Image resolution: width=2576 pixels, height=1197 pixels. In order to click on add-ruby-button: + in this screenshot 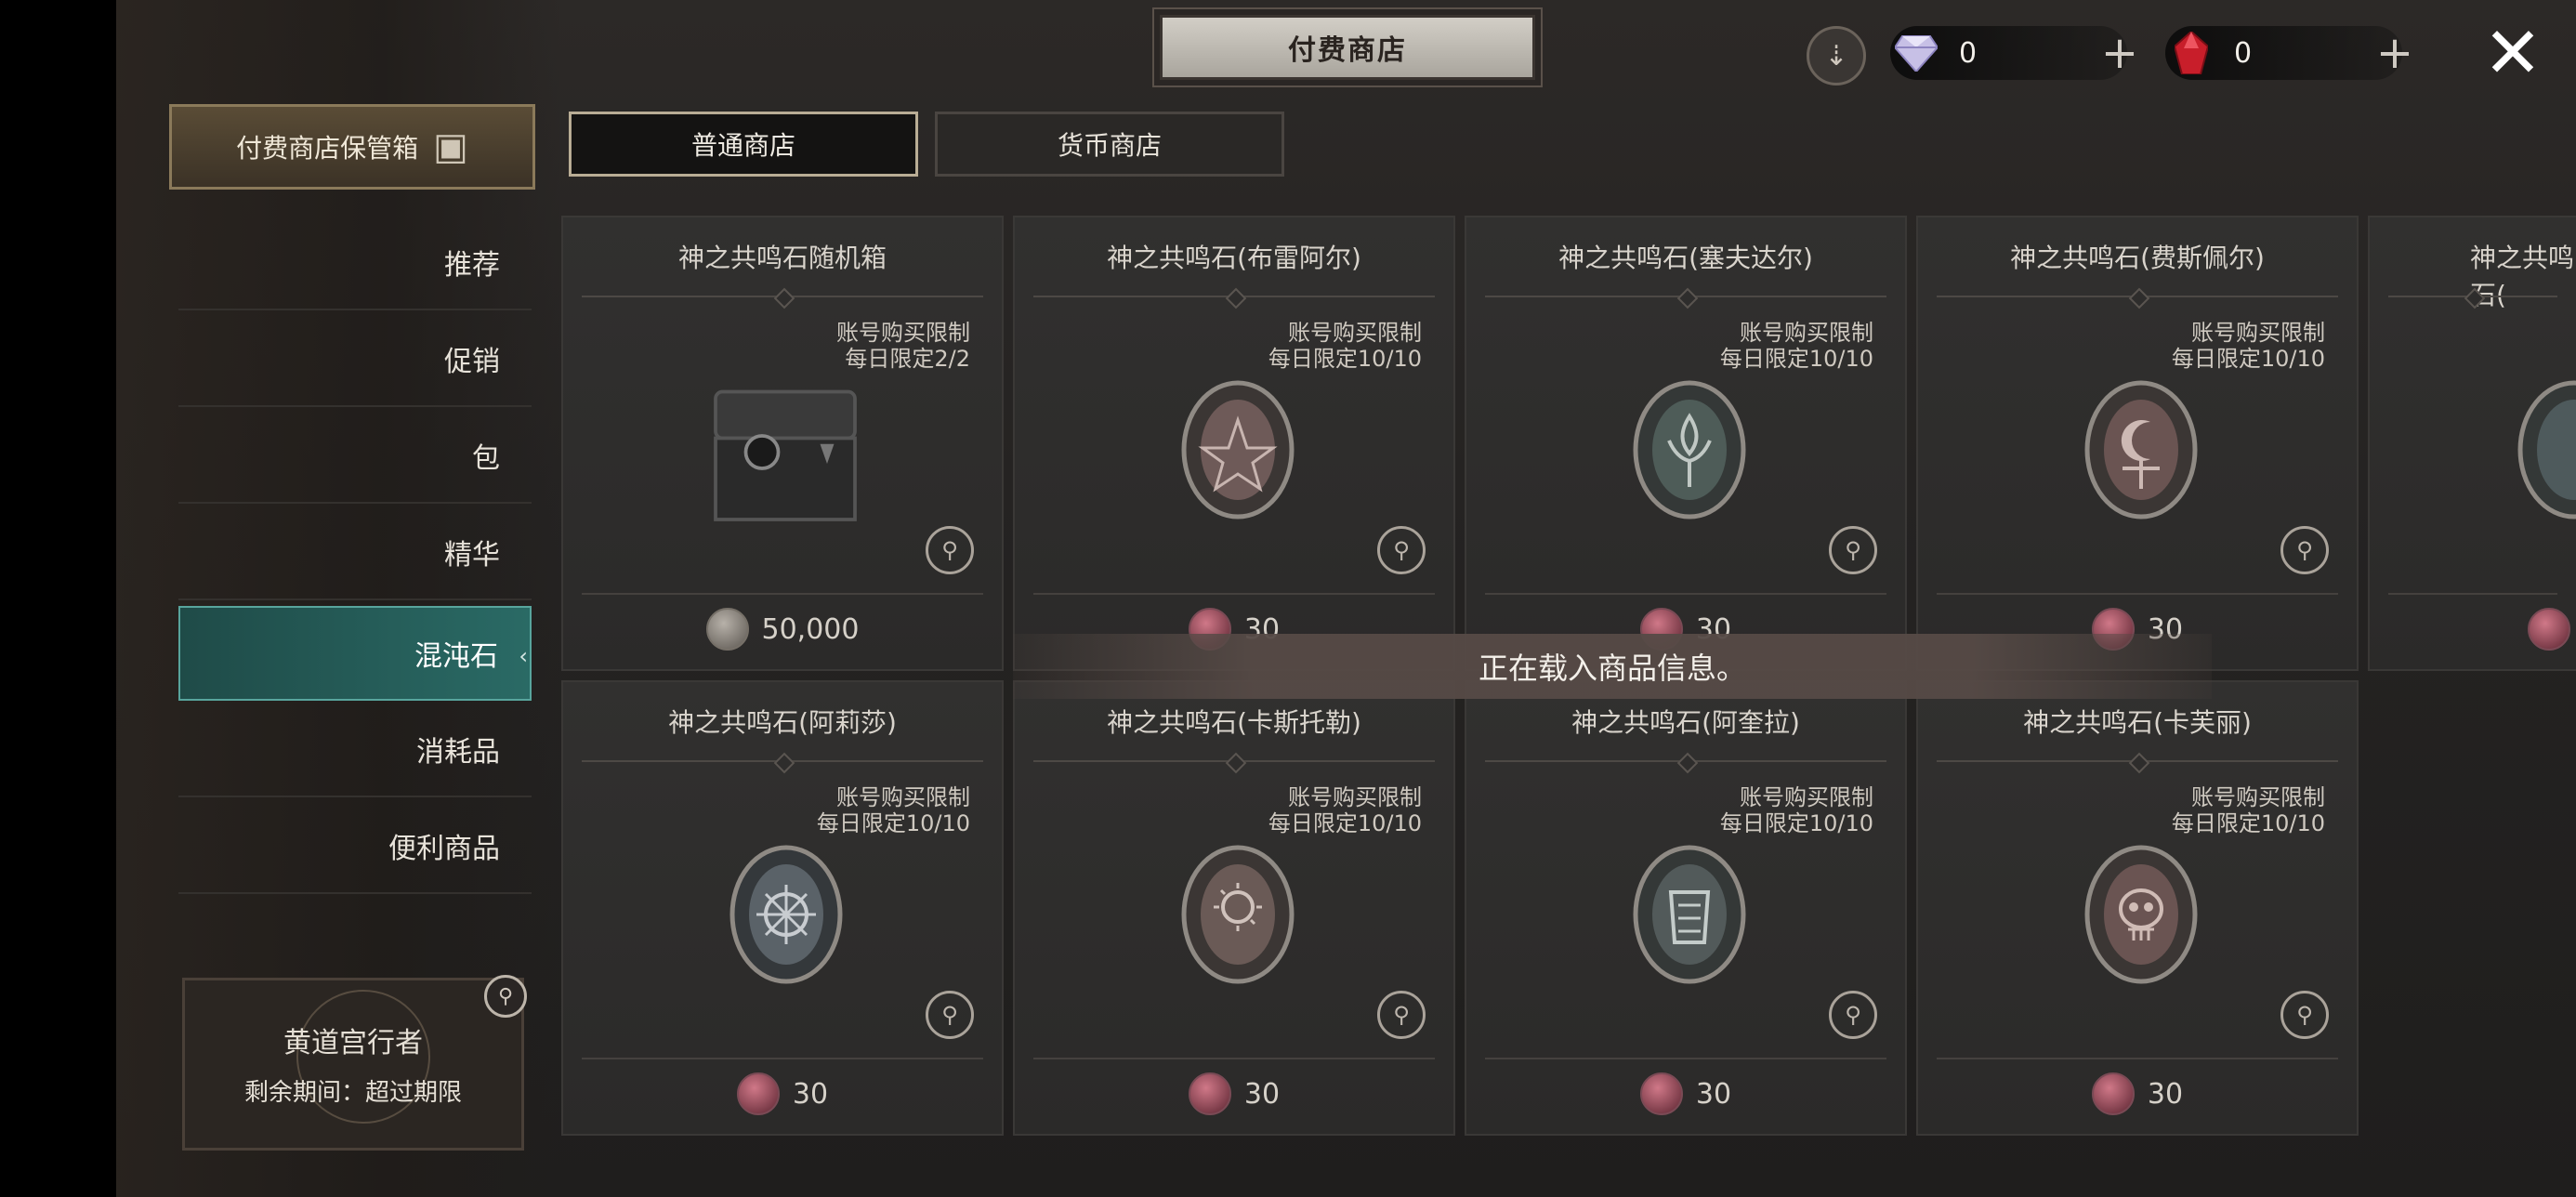, I will do `click(2395, 53)`.